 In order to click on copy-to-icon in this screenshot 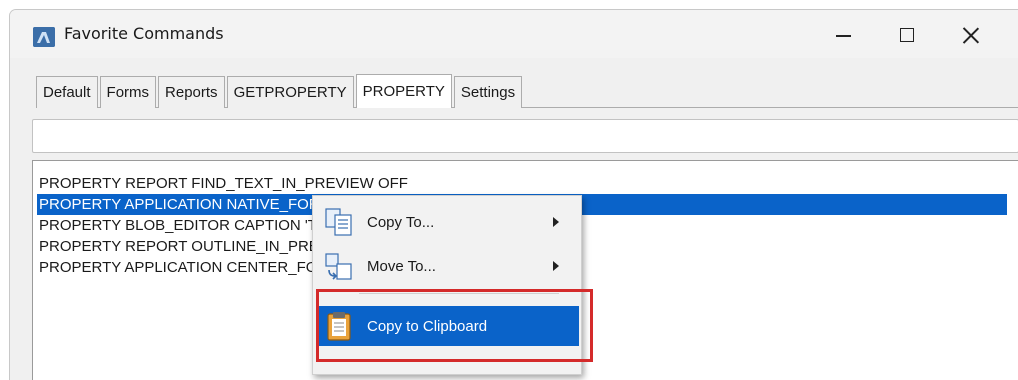, I will do `click(339, 222)`.